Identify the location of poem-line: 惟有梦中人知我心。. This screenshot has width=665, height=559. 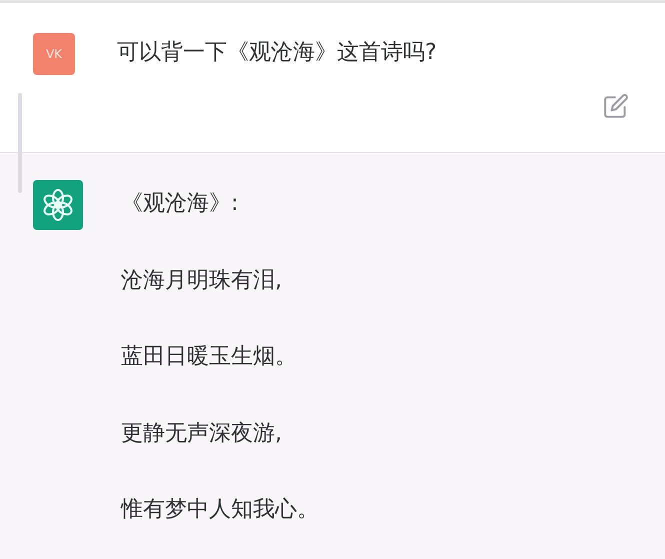
(220, 510).